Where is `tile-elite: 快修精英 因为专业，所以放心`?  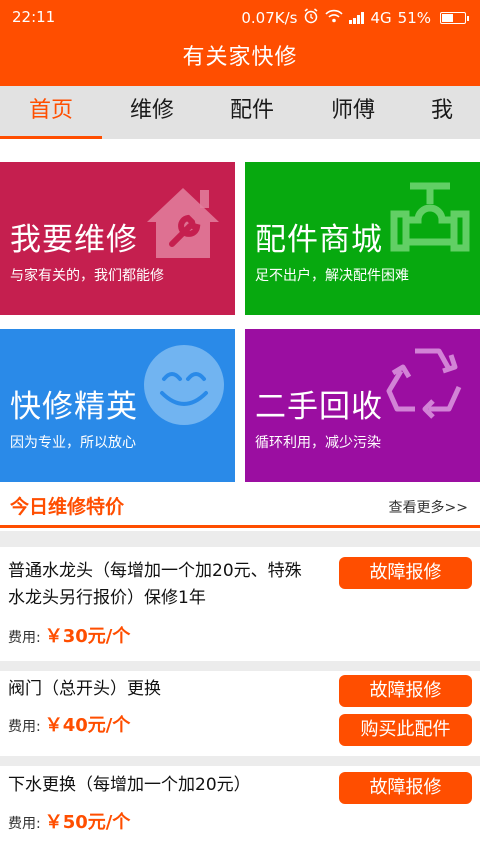
tile-elite: 快修精英 因为专业，所以放心 is located at coordinates (117, 405).